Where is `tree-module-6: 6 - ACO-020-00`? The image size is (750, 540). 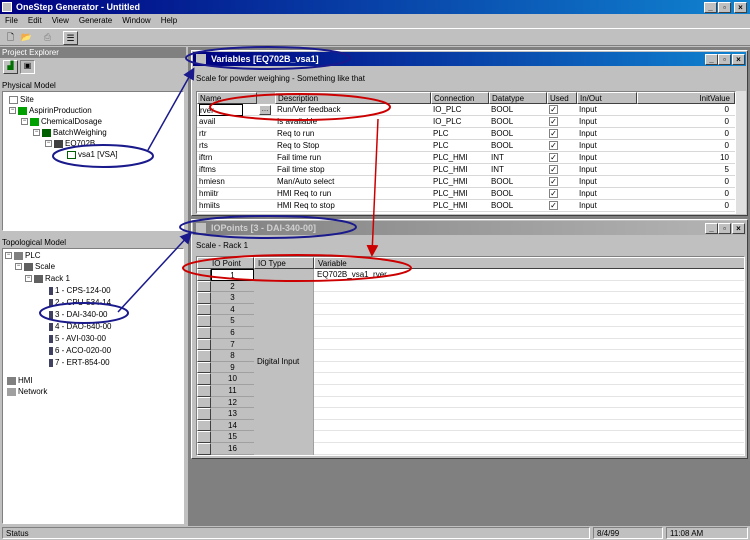 tree-module-6: 6 - ACO-020-00 is located at coordinates (80, 351).